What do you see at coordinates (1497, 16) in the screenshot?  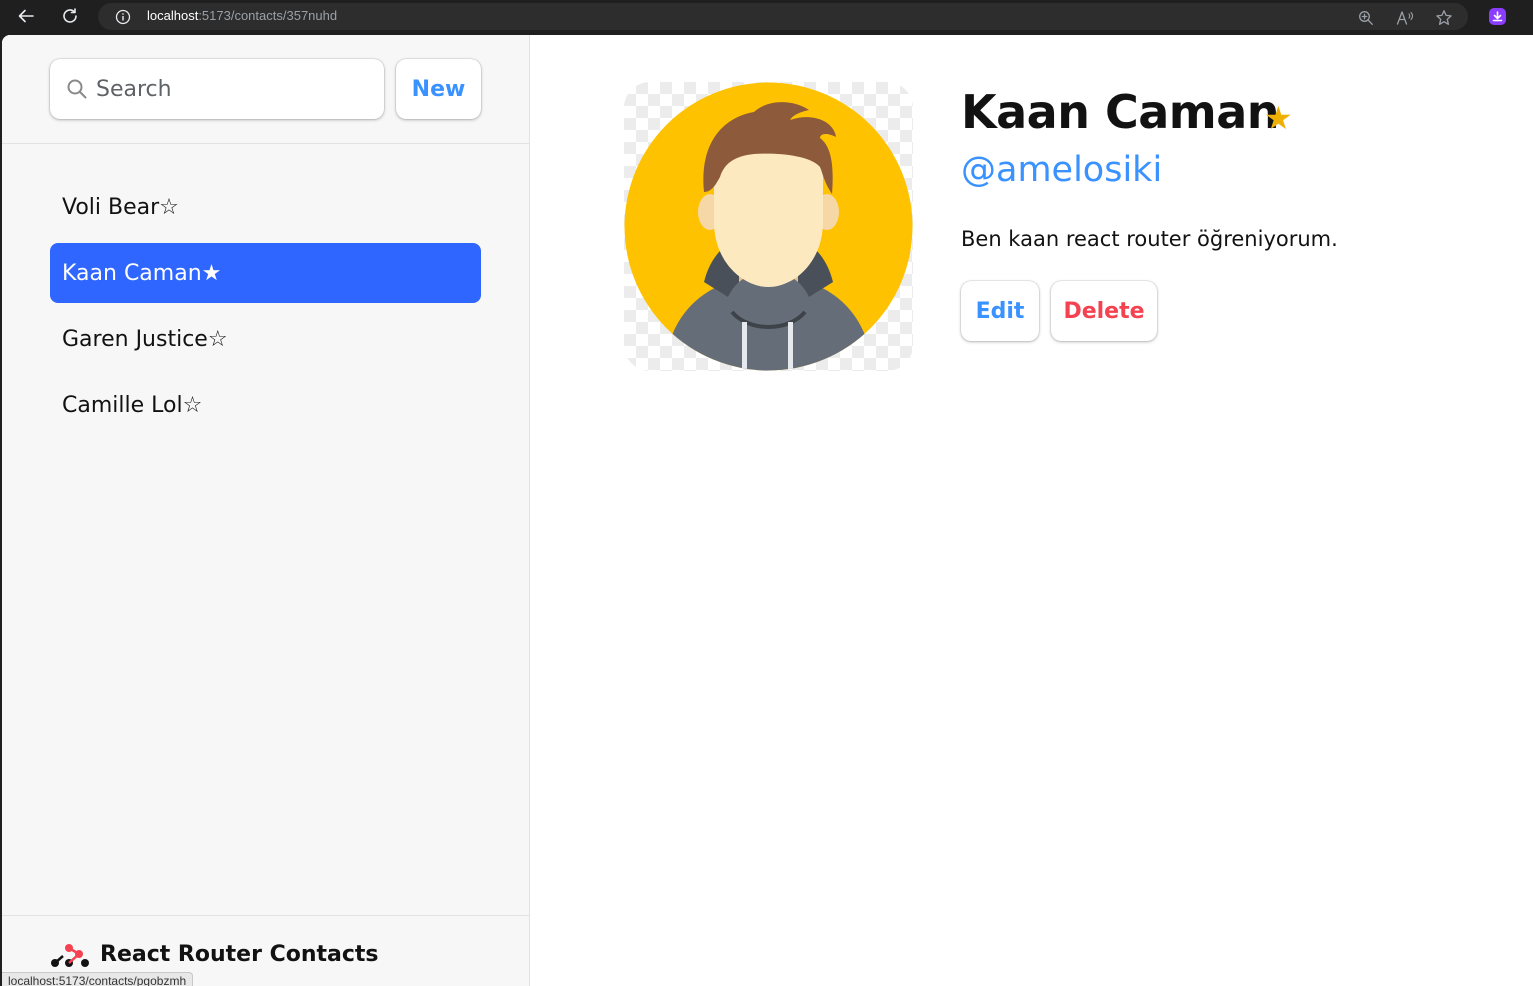 I see `extension-icon` at bounding box center [1497, 16].